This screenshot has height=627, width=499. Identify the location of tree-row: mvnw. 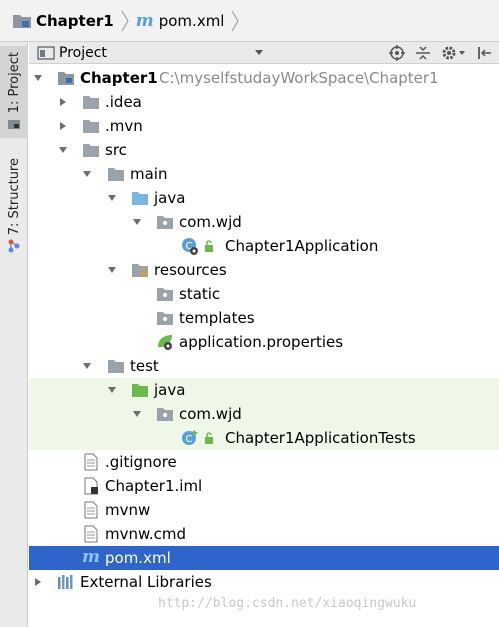
(264, 510).